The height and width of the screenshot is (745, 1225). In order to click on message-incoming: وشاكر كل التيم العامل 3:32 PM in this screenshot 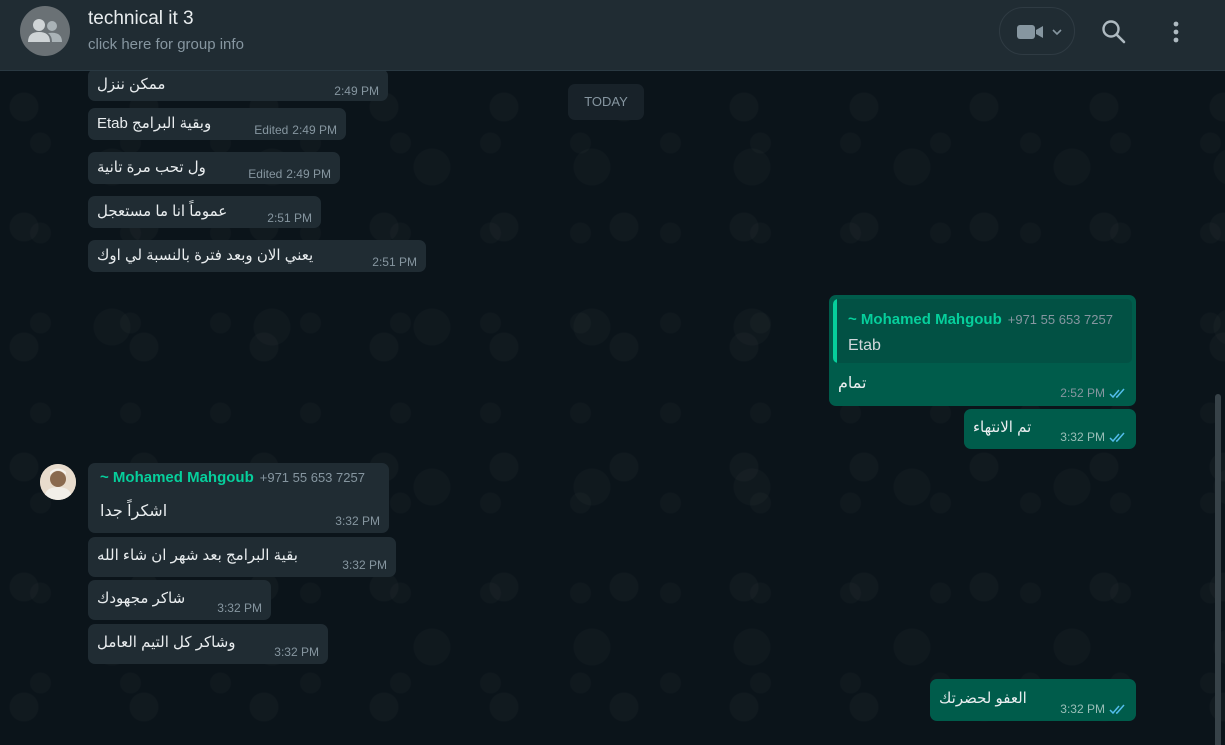, I will do `click(208, 644)`.